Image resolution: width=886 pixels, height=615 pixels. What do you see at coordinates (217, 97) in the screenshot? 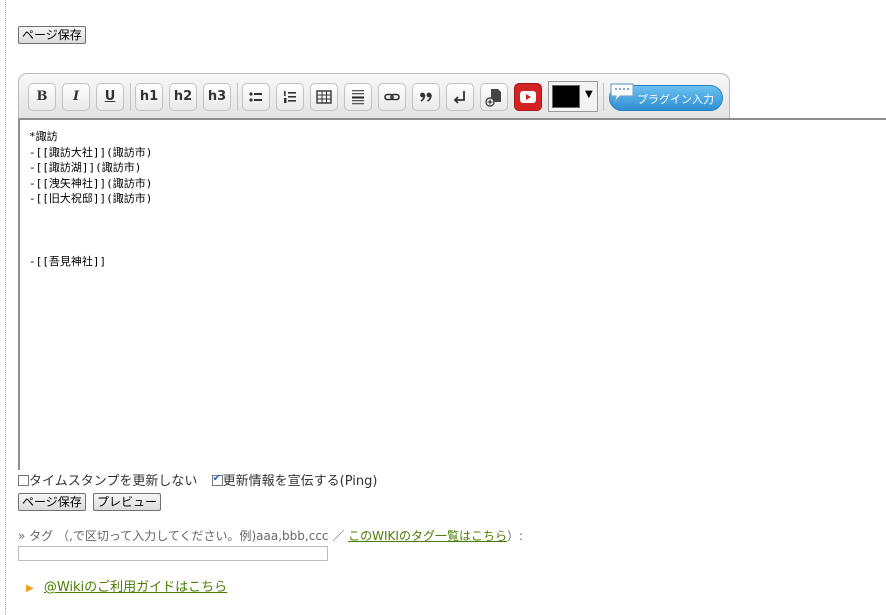
I see `h3-button: h3` at bounding box center [217, 97].